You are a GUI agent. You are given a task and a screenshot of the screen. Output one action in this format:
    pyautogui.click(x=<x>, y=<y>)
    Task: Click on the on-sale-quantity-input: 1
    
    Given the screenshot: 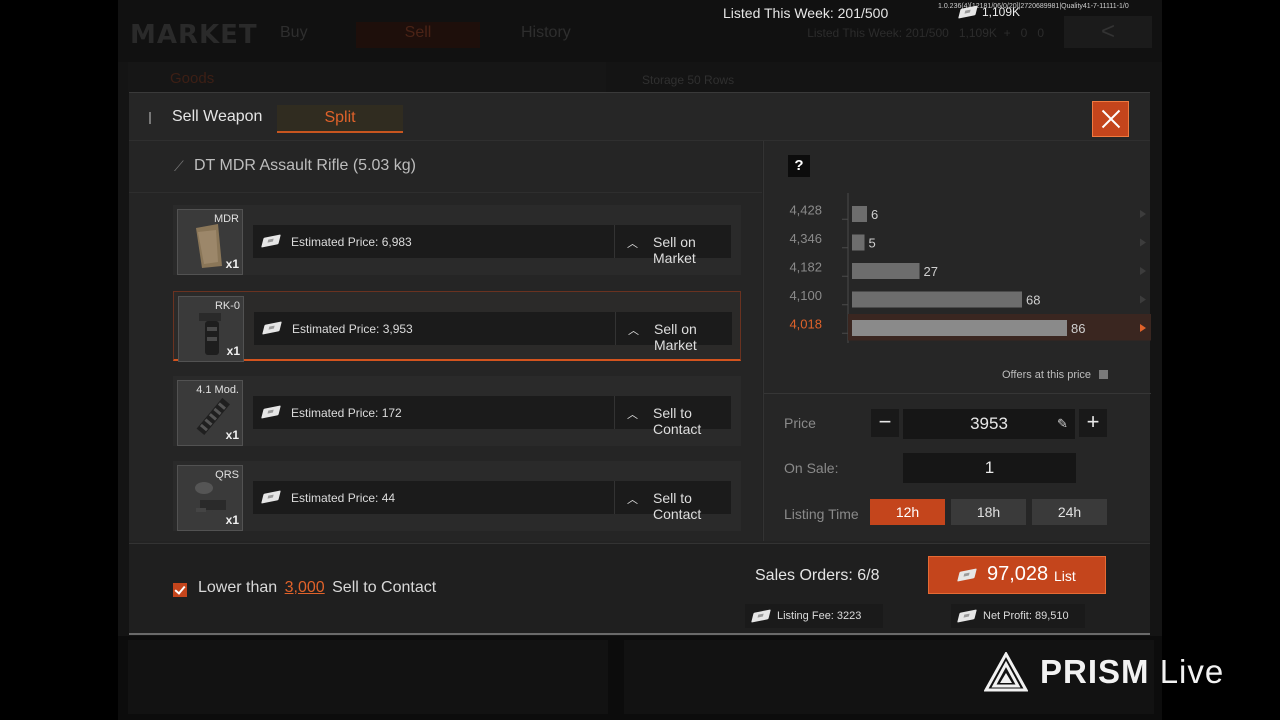 What is the action you would take?
    pyautogui.click(x=989, y=468)
    